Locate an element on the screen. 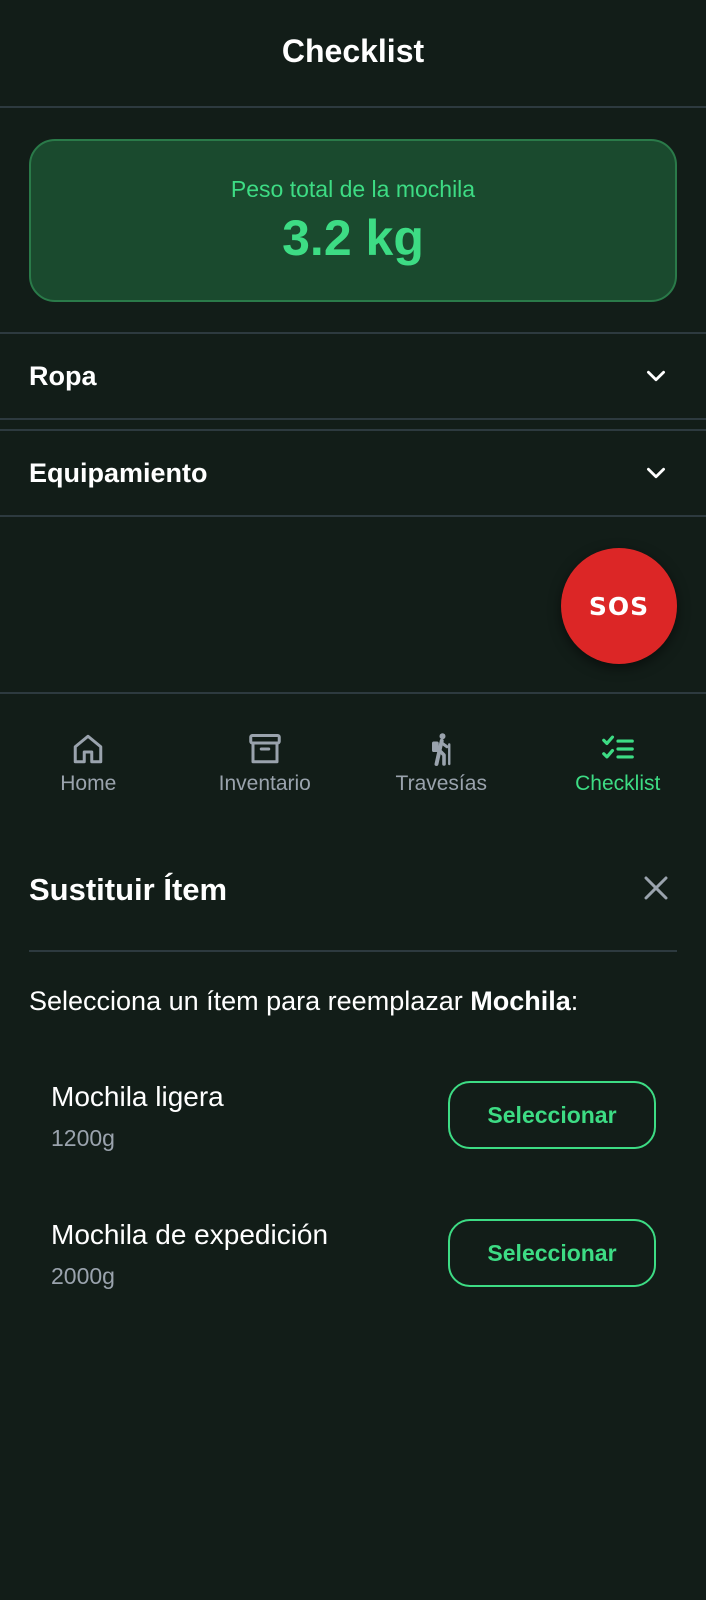  sos-button: SOS is located at coordinates (619, 606).